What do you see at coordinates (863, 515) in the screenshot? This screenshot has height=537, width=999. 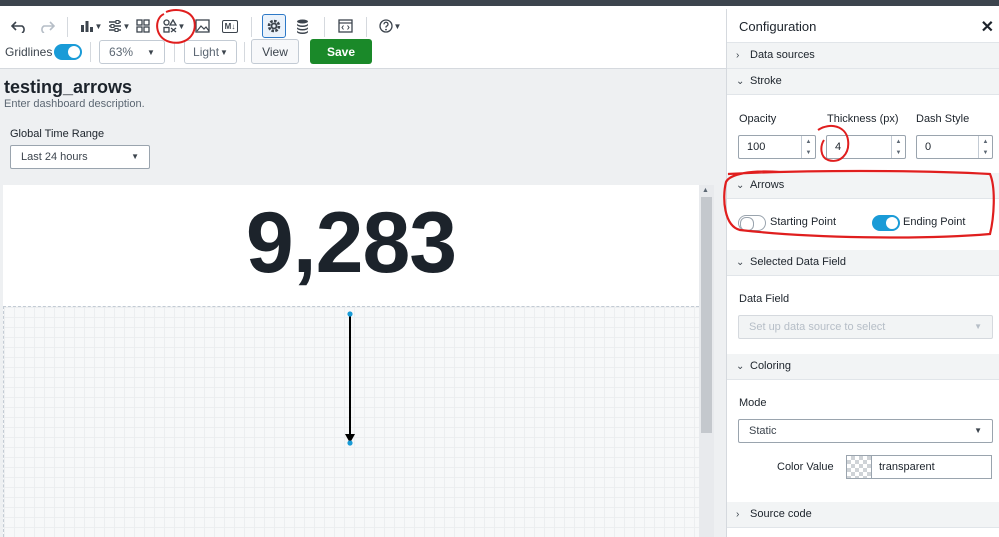 I see `section-source-code: › Source code` at bounding box center [863, 515].